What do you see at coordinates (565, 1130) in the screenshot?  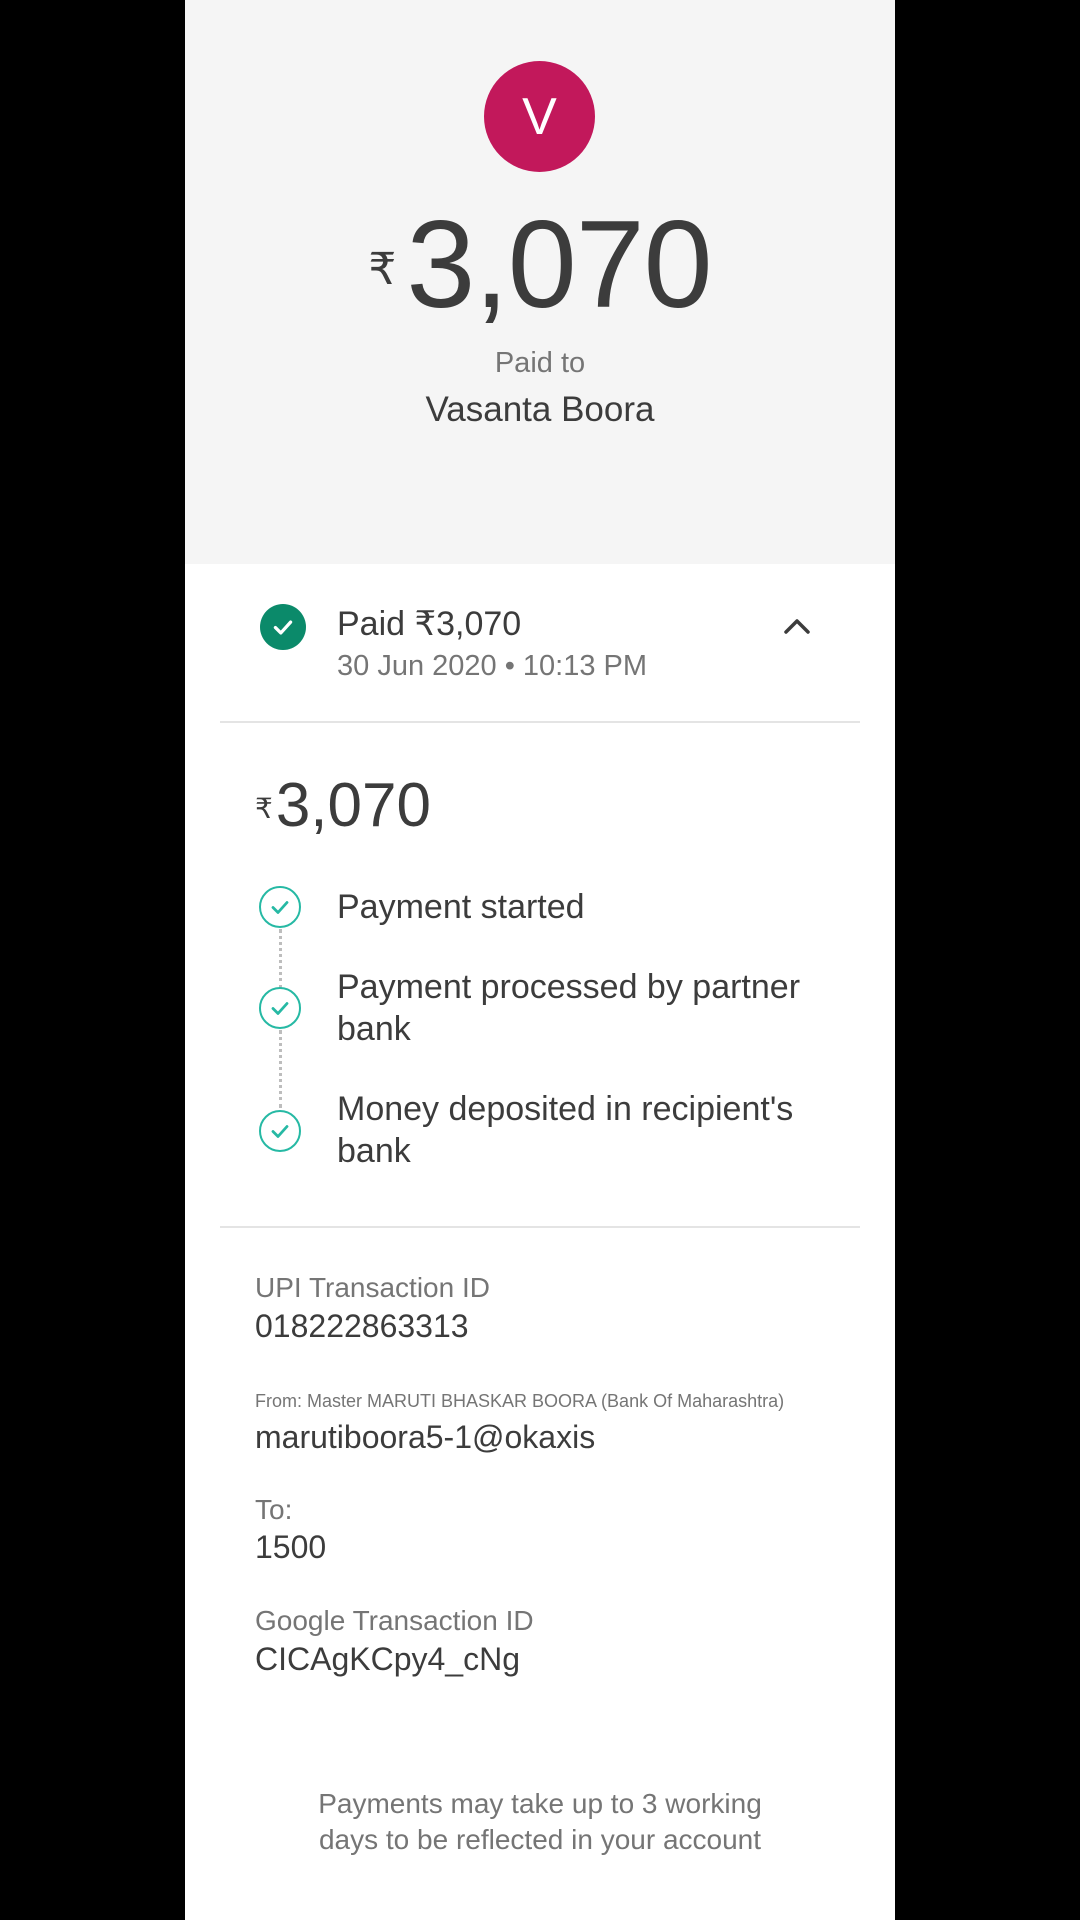 I see `step-label: Money deposited in recipient's bank` at bounding box center [565, 1130].